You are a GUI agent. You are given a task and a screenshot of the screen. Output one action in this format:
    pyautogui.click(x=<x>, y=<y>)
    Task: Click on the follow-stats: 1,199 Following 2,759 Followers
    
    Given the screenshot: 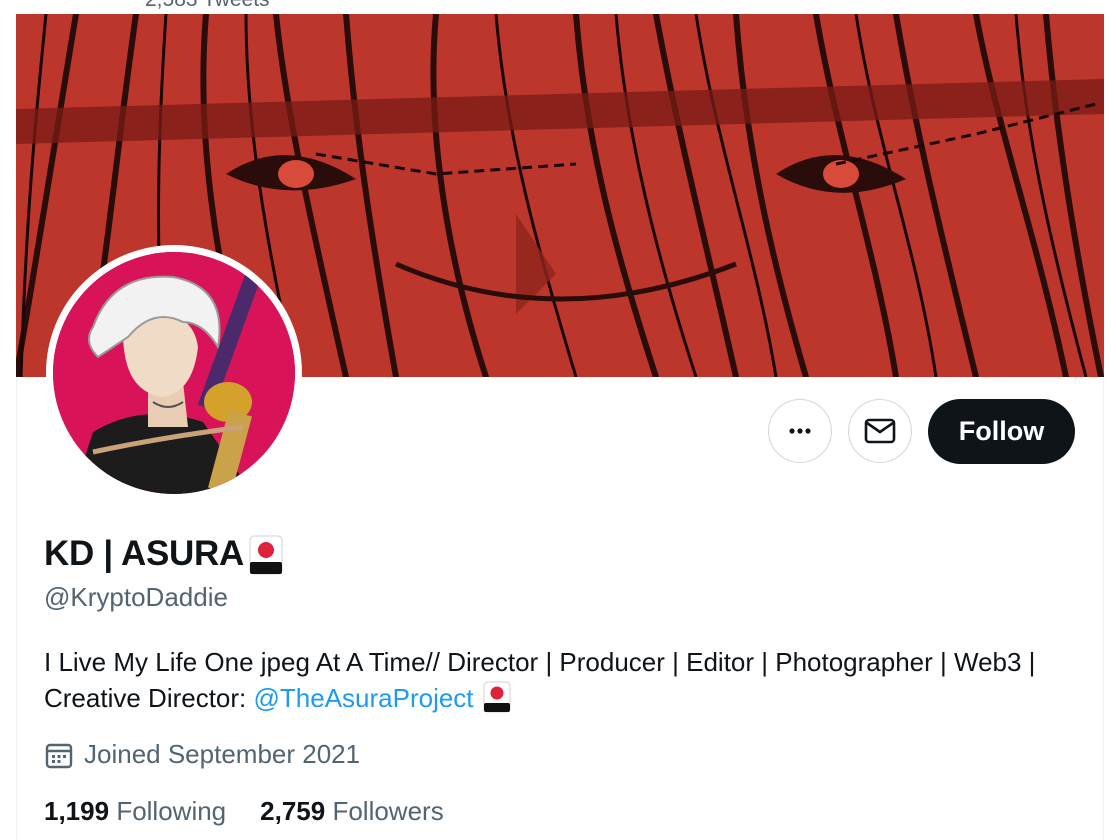 What is the action you would take?
    pyautogui.click(x=261, y=811)
    